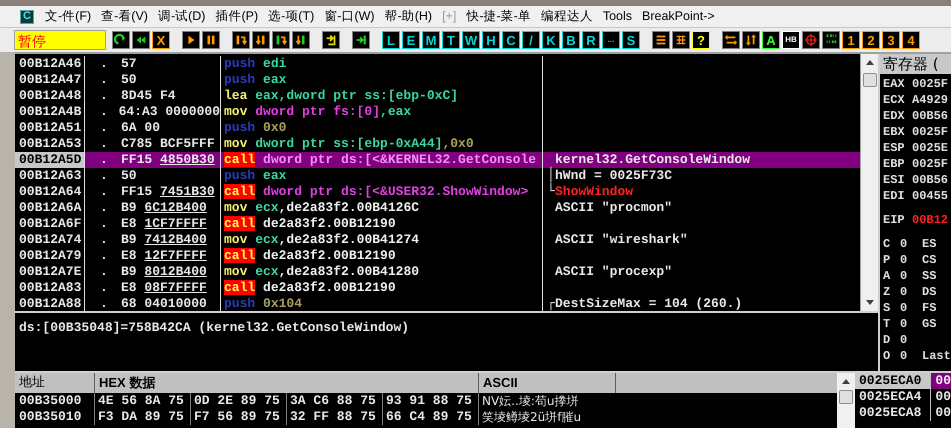 The width and height of the screenshot is (951, 428). Describe the element at coordinates (143, 401) in the screenshot. I see `hex-cell: 4E 56 8A 75` at that location.